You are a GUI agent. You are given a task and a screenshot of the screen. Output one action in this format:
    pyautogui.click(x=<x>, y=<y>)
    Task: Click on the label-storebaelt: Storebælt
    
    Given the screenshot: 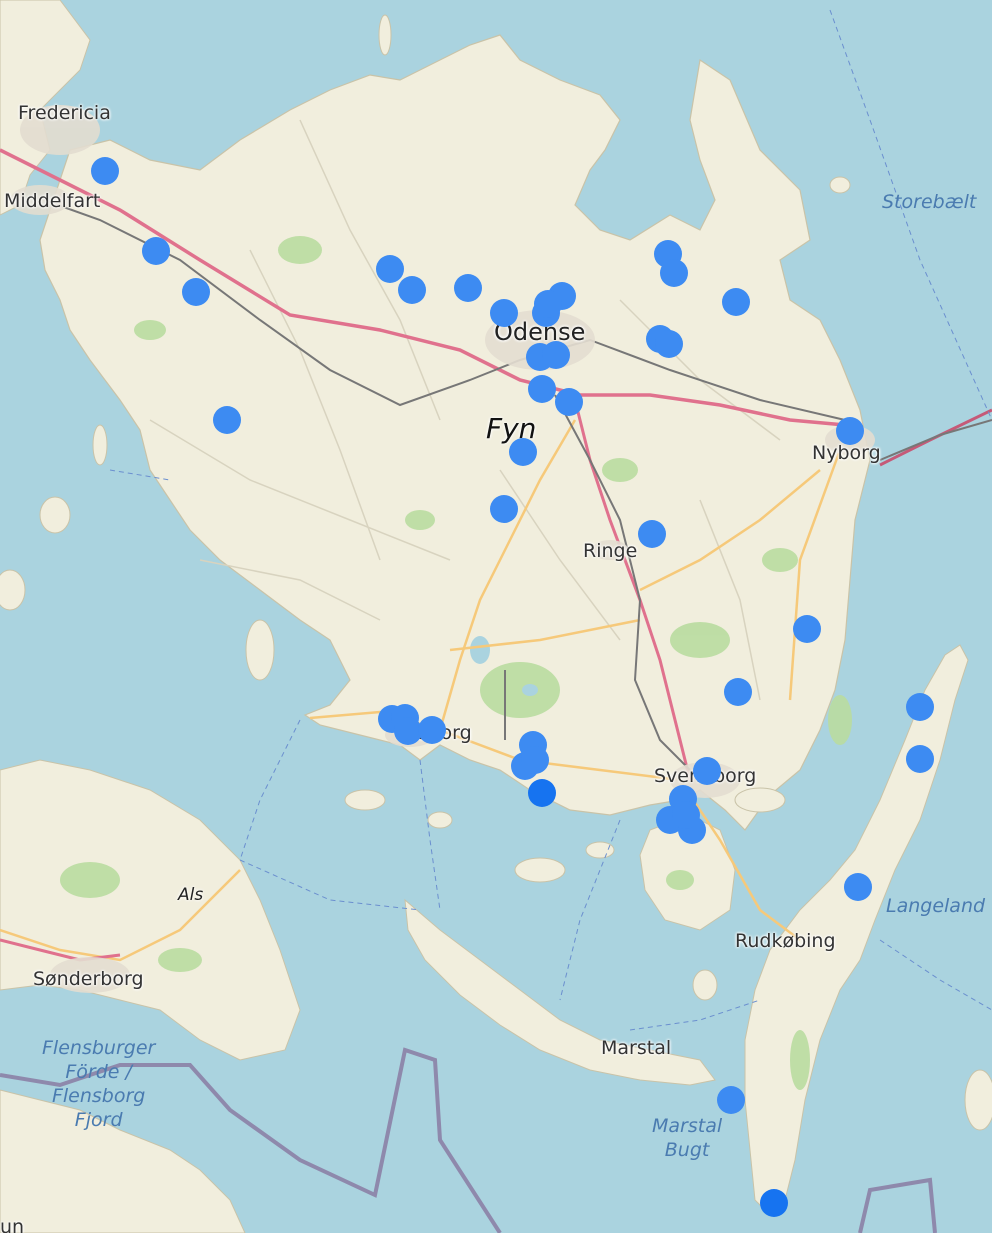 What is the action you would take?
    pyautogui.click(x=929, y=202)
    